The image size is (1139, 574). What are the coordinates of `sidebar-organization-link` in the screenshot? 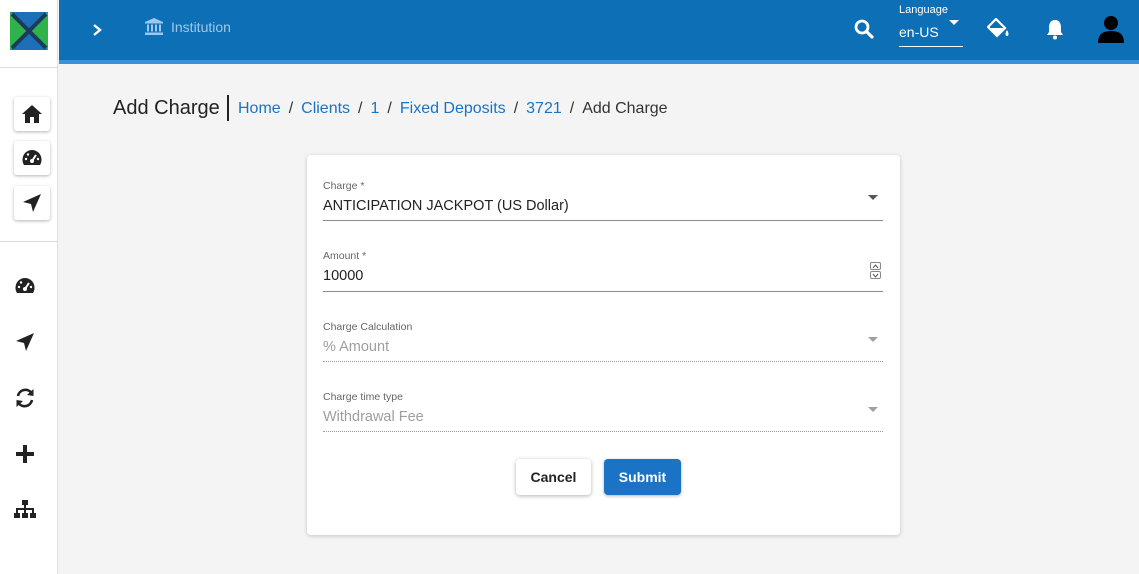 It's located at (25, 510).